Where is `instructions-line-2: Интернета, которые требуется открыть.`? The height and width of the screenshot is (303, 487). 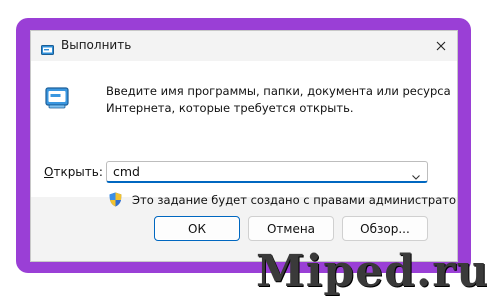 instructions-line-2: Интернета, которые требуется открыть. is located at coordinates (230, 108).